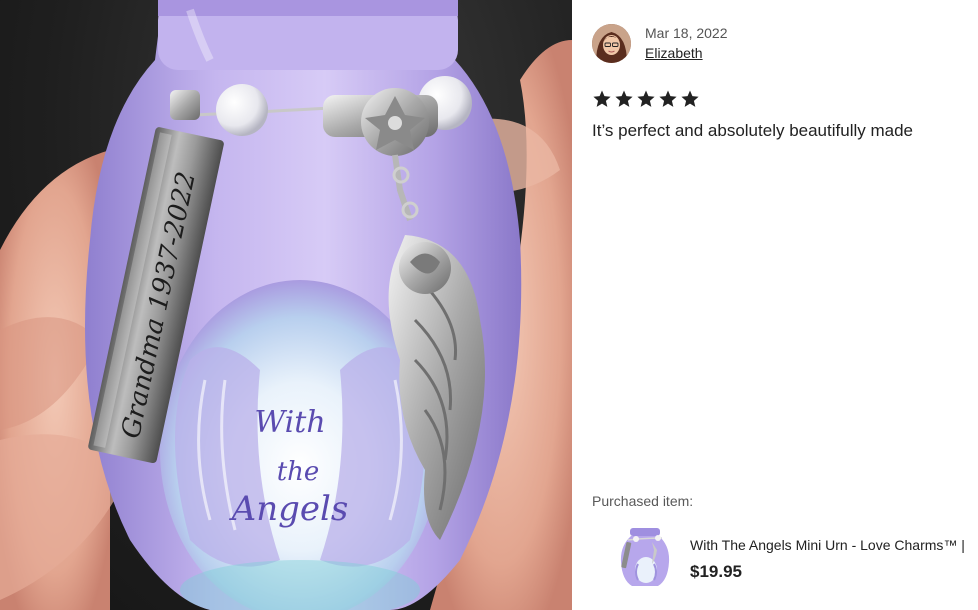 Image resolution: width=978 pixels, height=610 pixels. What do you see at coordinates (686, 33) in the screenshot?
I see `review-date: Mar 18, 2022` at bounding box center [686, 33].